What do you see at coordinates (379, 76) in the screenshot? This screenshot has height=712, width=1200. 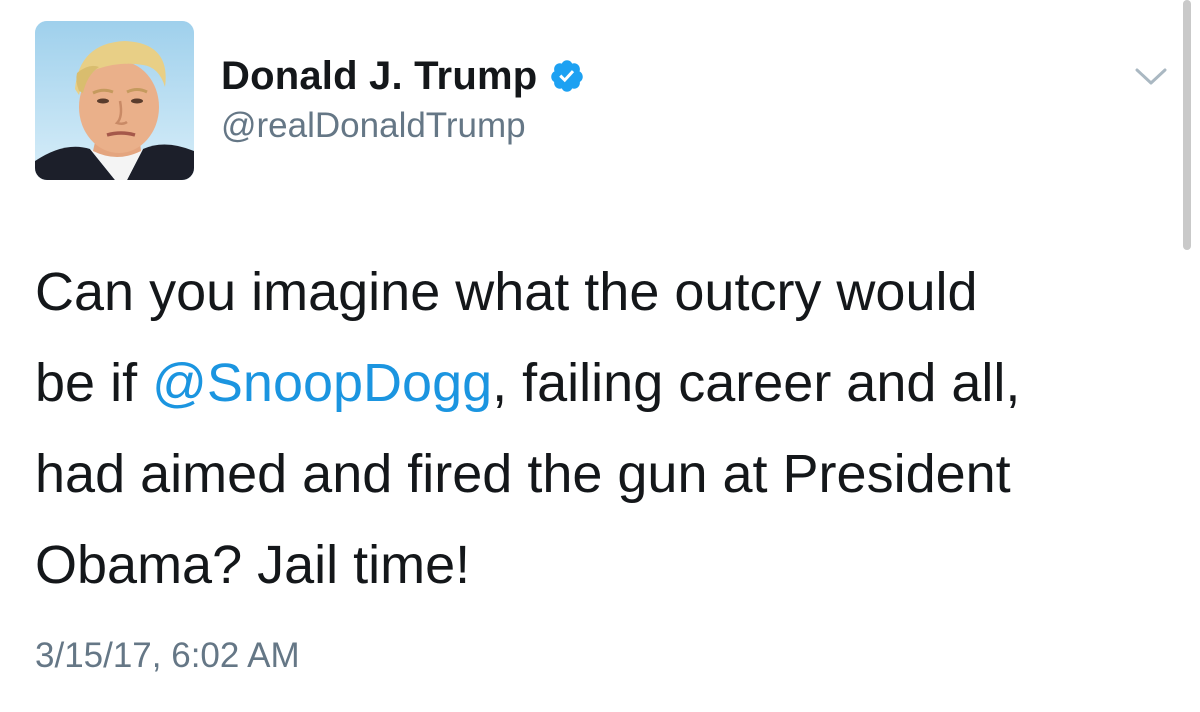 I see `author-display-name: Donald J. Trump` at bounding box center [379, 76].